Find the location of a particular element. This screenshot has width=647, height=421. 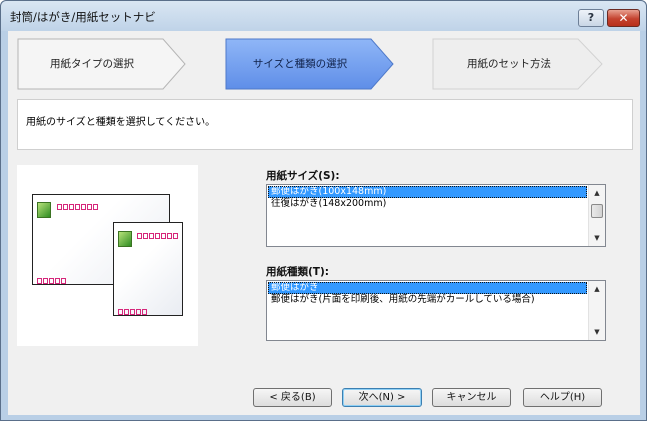

list-item: 郵便はがき(100x148mm) is located at coordinates (427, 192).